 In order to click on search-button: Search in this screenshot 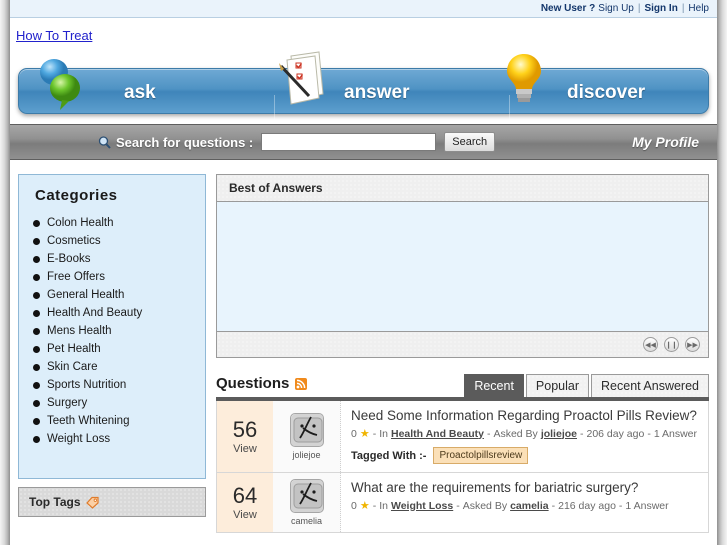, I will do `click(470, 142)`.